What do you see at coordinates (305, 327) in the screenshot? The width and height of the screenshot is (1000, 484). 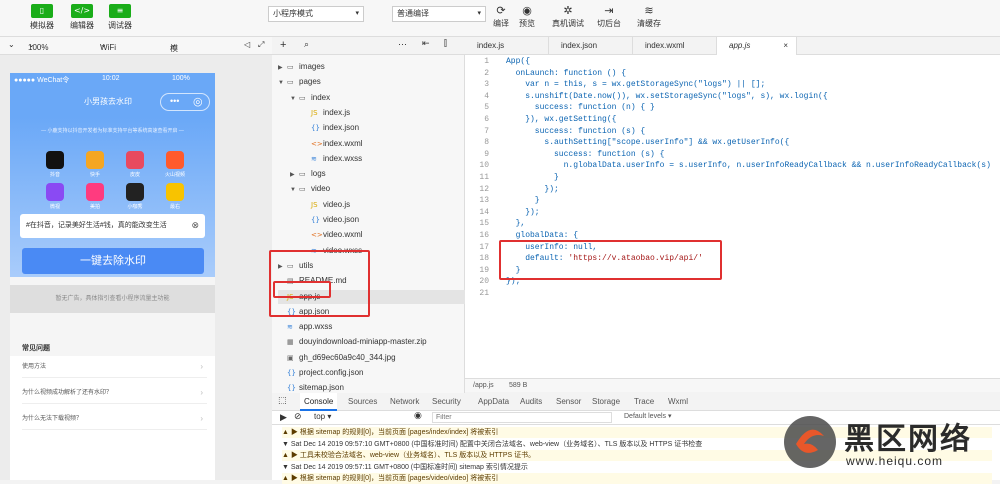 I see `file-item: ≋ app.wxss` at bounding box center [305, 327].